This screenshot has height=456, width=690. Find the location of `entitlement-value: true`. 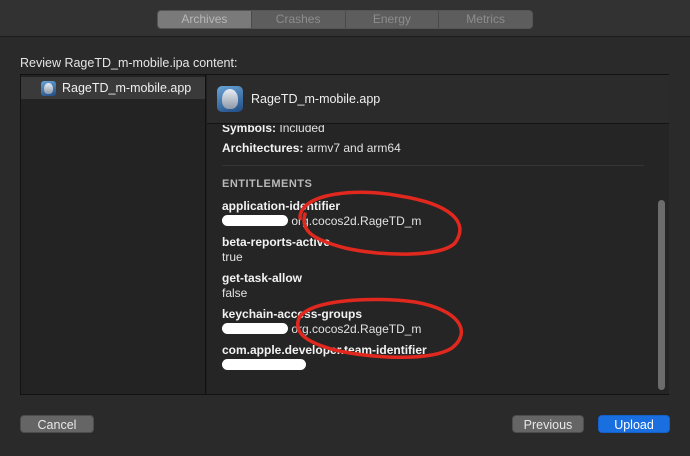

entitlement-value: true is located at coordinates (232, 257).